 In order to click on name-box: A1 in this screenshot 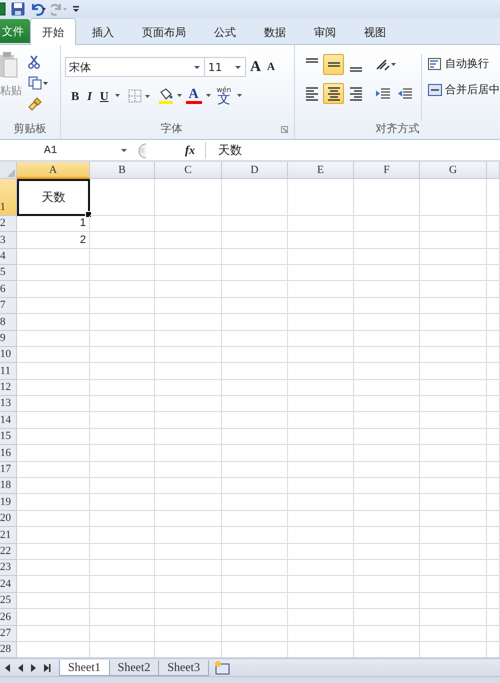, I will do `click(65, 150)`.